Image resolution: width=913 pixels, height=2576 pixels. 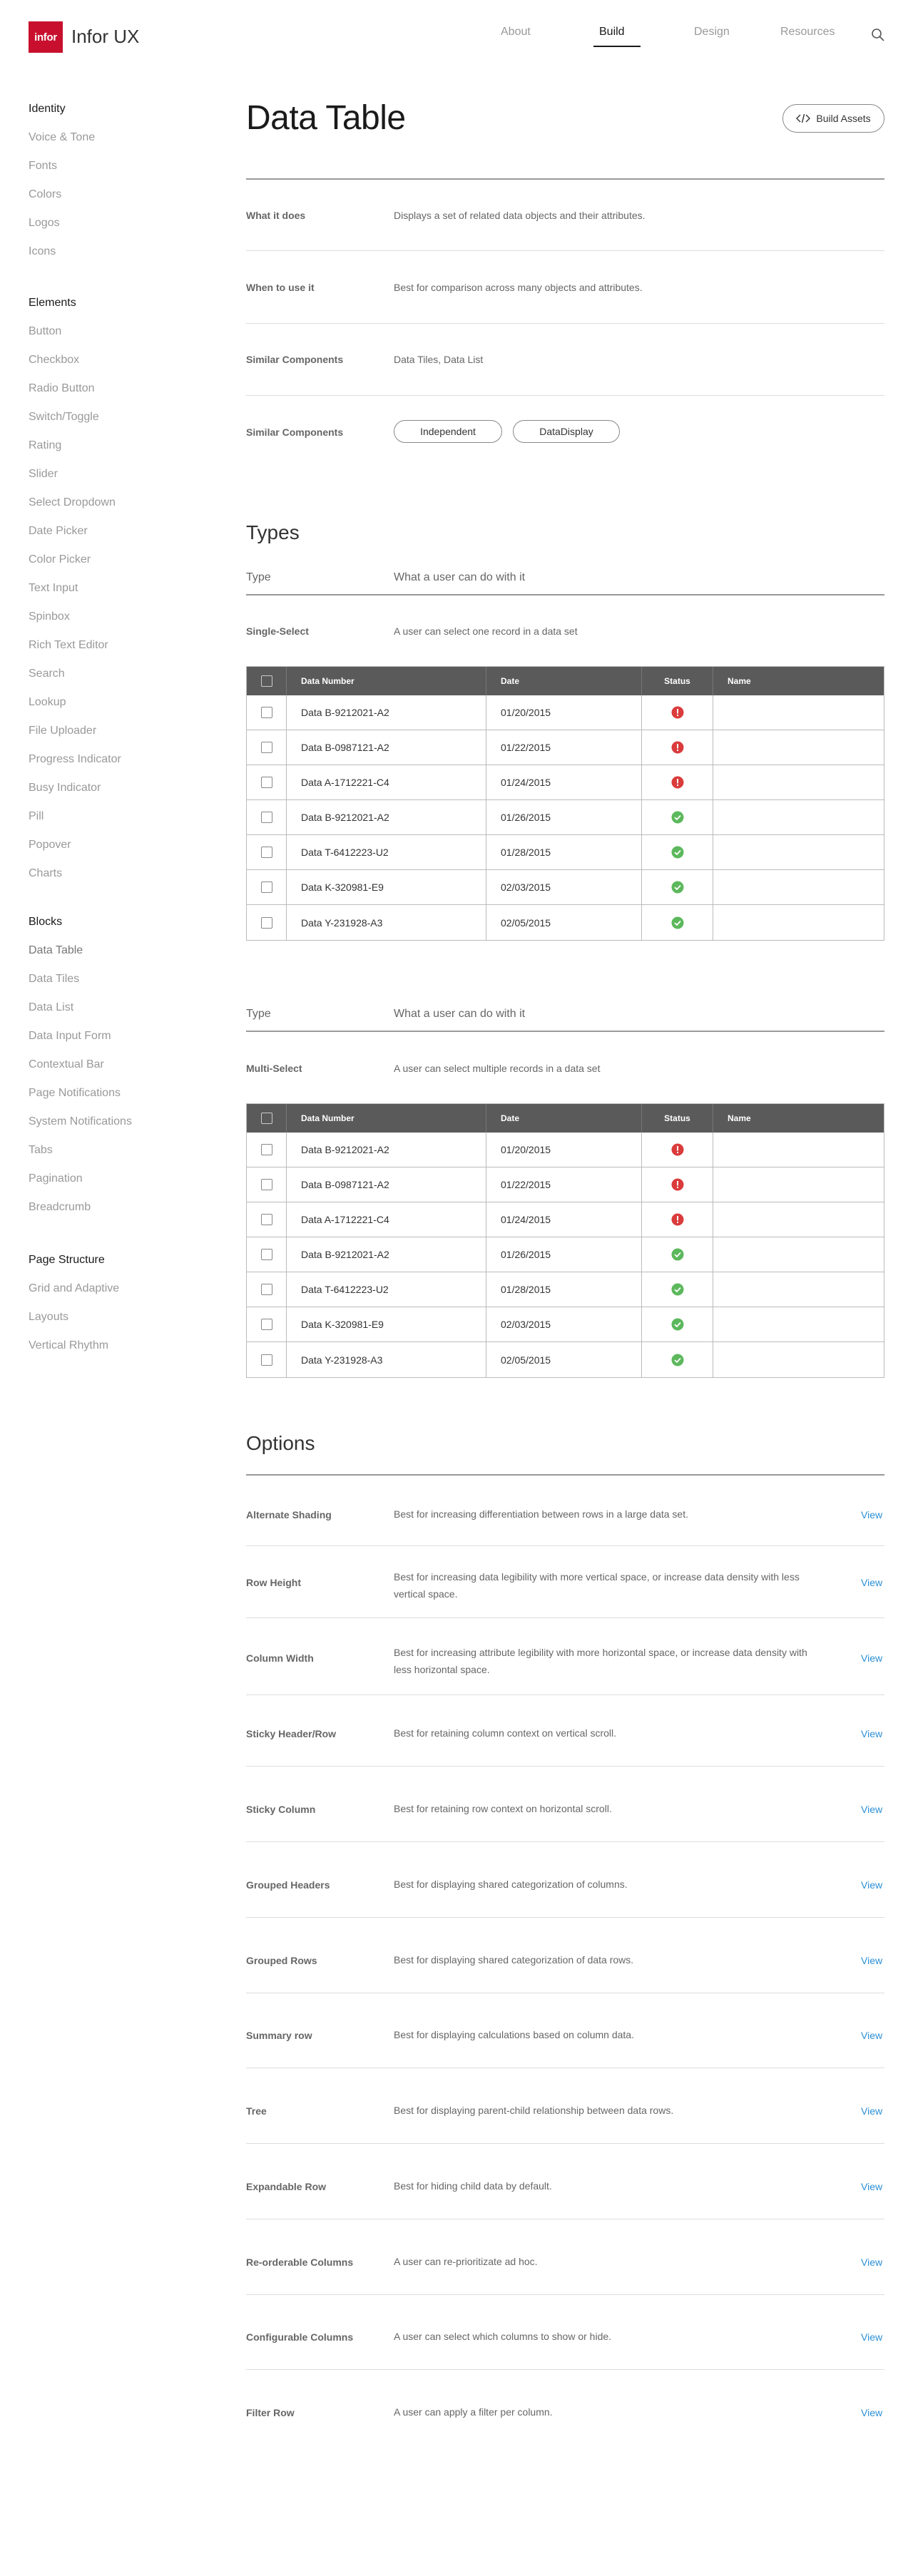 What do you see at coordinates (43, 475) in the screenshot?
I see `sidebar-item-slider: Slider` at bounding box center [43, 475].